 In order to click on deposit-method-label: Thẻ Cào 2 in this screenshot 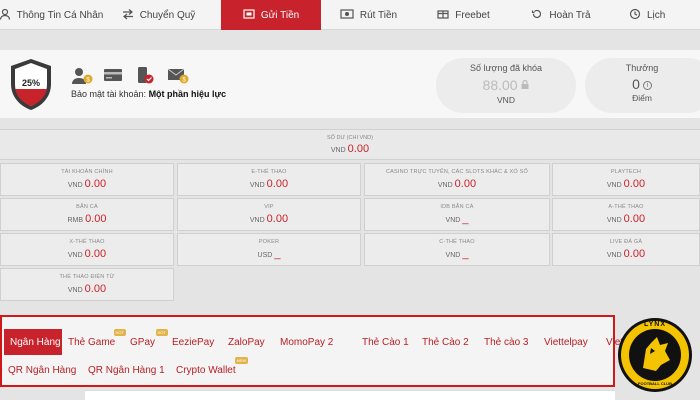, I will do `click(445, 342)`.